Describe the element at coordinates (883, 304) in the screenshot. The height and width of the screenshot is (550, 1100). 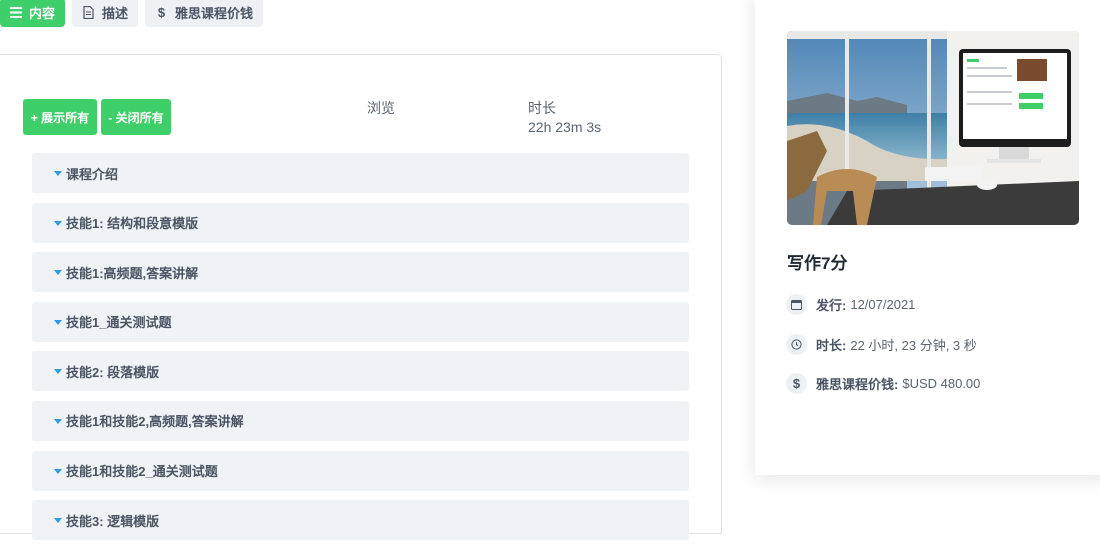
I see `release-value: 12/07/2021` at that location.